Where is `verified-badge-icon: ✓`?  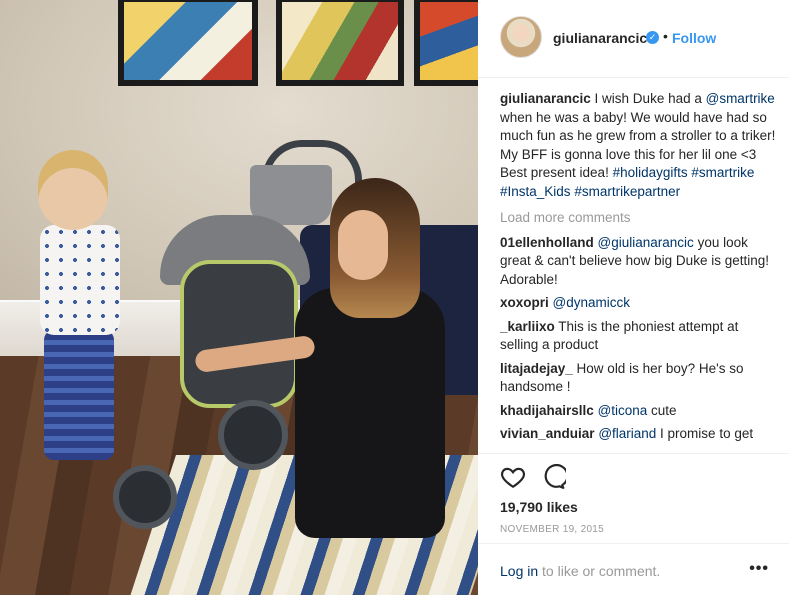 verified-badge-icon: ✓ is located at coordinates (652, 37).